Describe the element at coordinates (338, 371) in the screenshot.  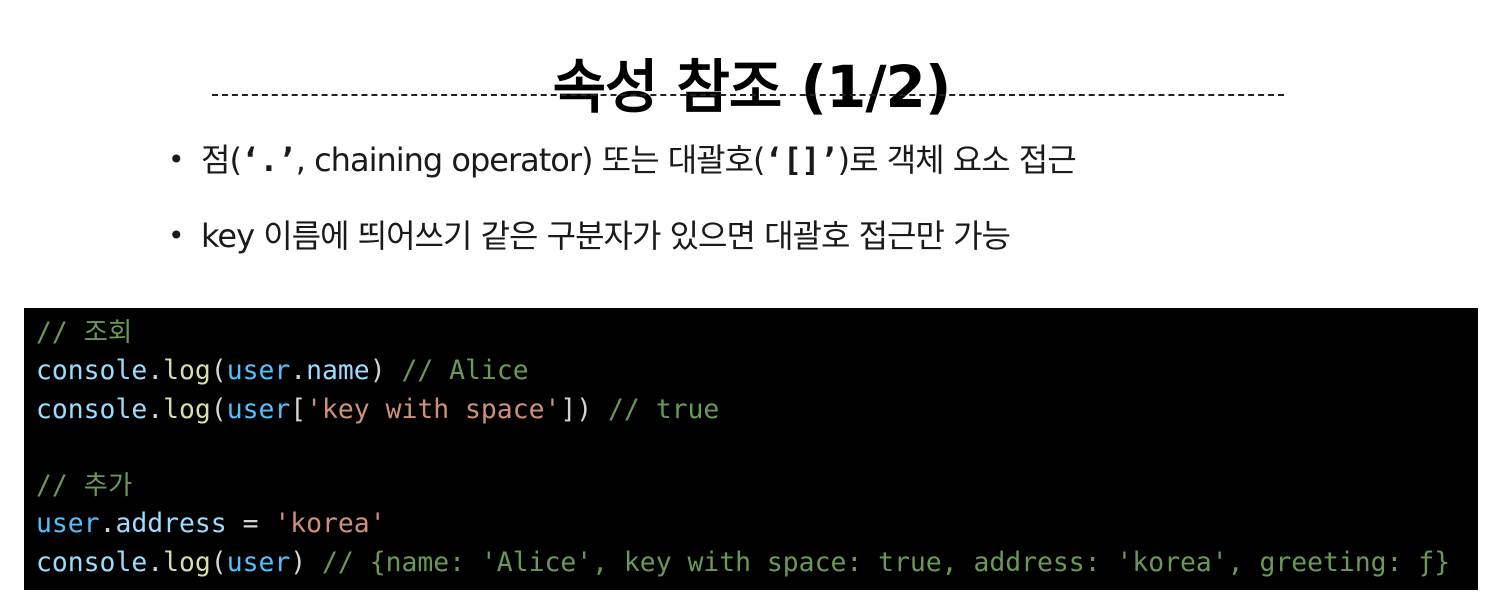
I see `code-property: name` at that location.